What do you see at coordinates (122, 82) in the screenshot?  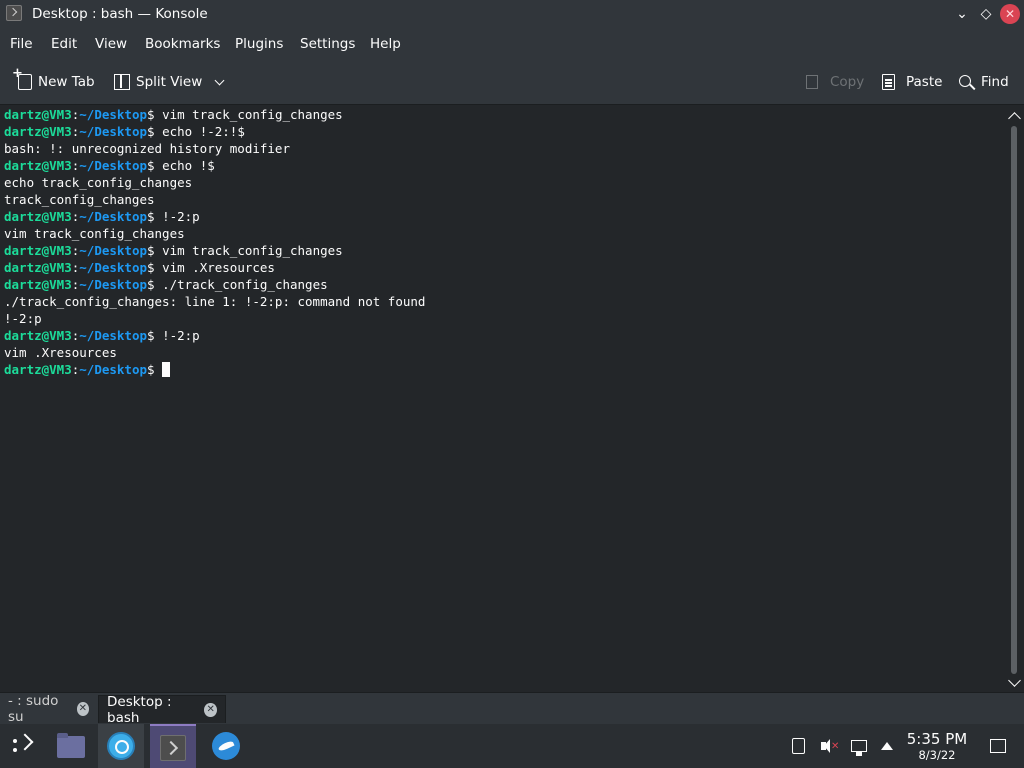 I see `split-view-icon` at bounding box center [122, 82].